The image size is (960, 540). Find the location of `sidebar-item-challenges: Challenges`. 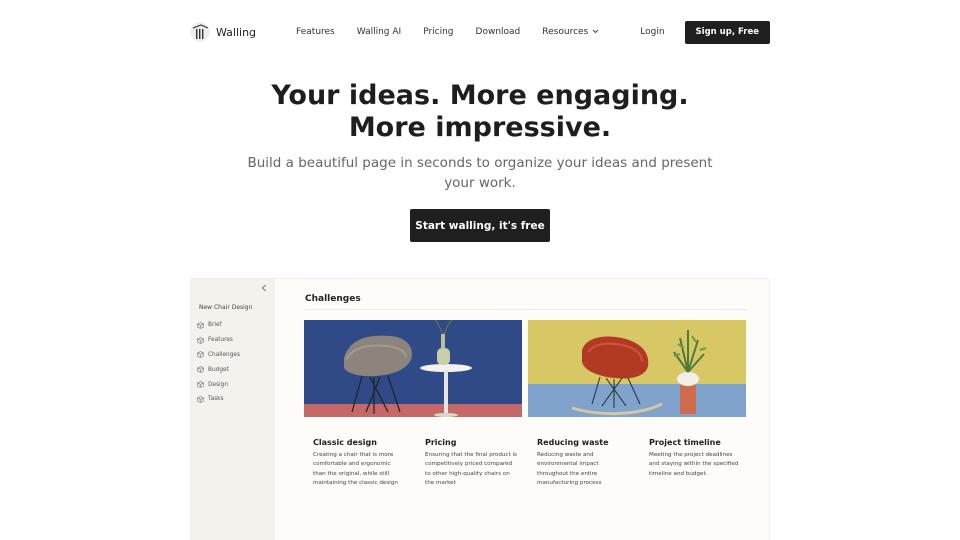

sidebar-item-challenges: Challenges is located at coordinates (218, 355).